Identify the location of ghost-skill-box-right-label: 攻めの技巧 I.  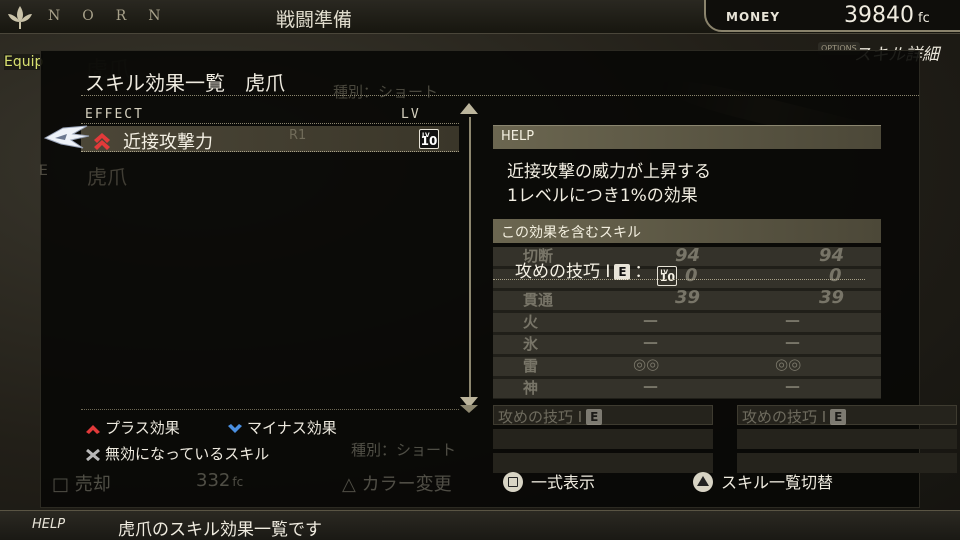
(784, 417).